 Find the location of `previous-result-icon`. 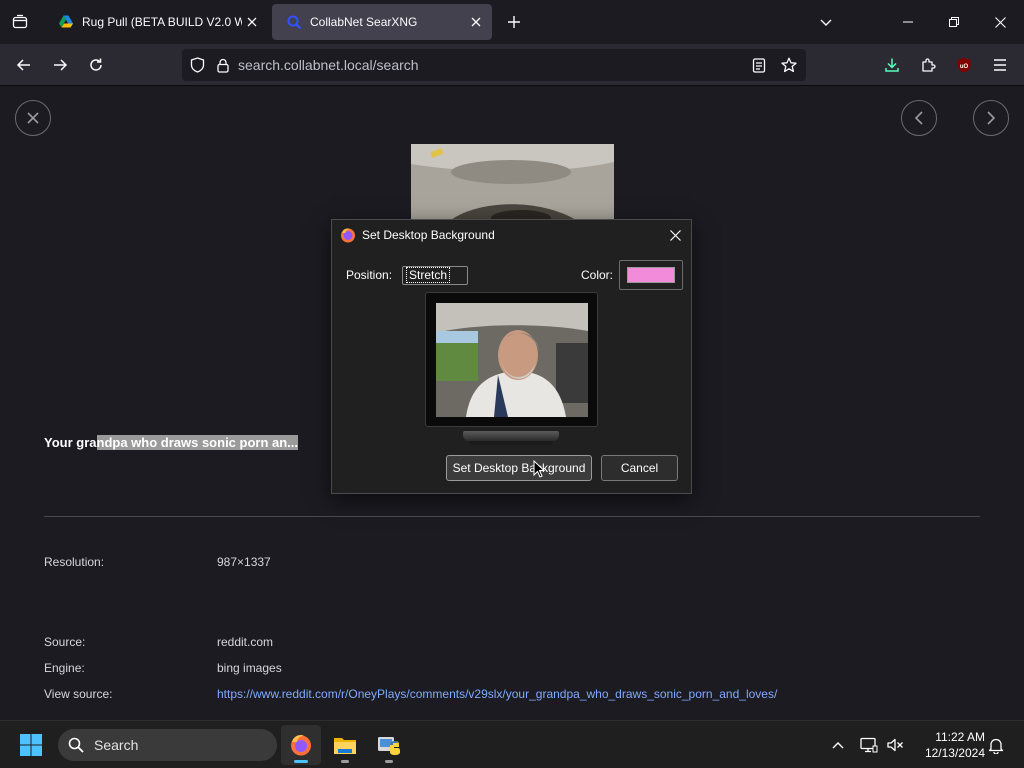

previous-result-icon is located at coordinates (919, 118).